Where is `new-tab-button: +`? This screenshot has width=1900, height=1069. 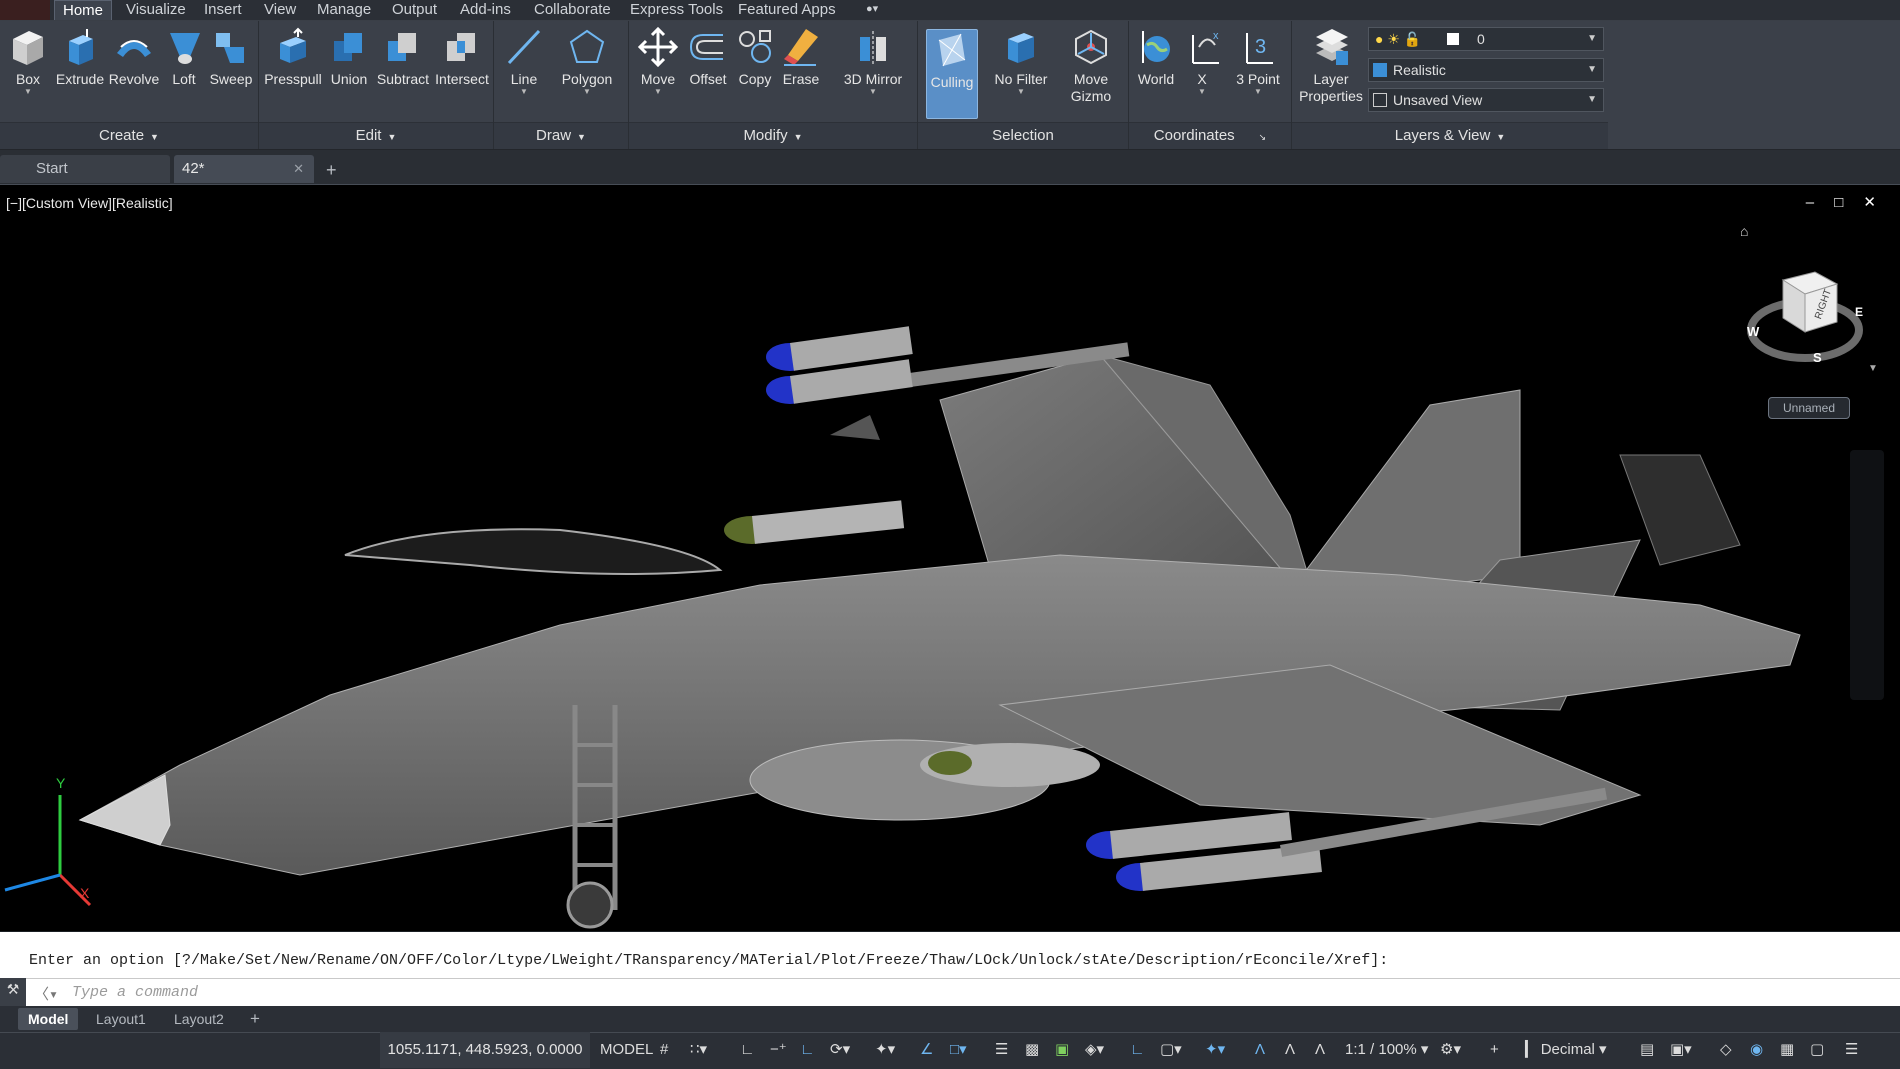 new-tab-button: + is located at coordinates (331, 170).